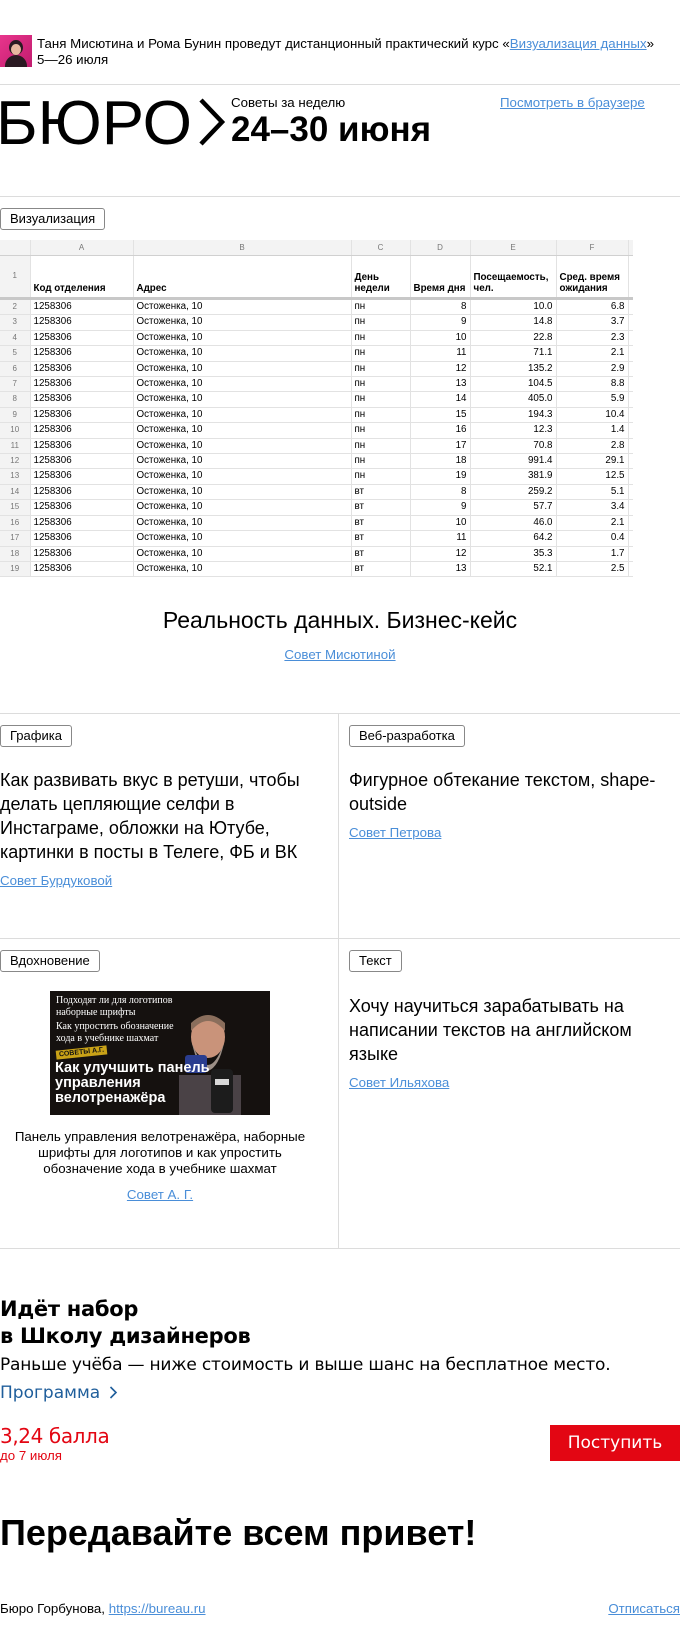  What do you see at coordinates (592, 430) in the screenshot?
I see `table-cell: 1.4` at bounding box center [592, 430].